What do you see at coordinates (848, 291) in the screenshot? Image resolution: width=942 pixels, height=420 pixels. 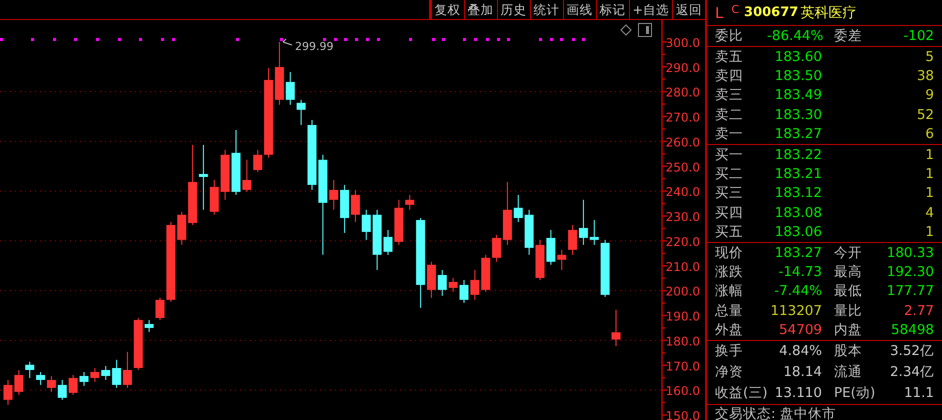 I see `field-label: 最低` at bounding box center [848, 291].